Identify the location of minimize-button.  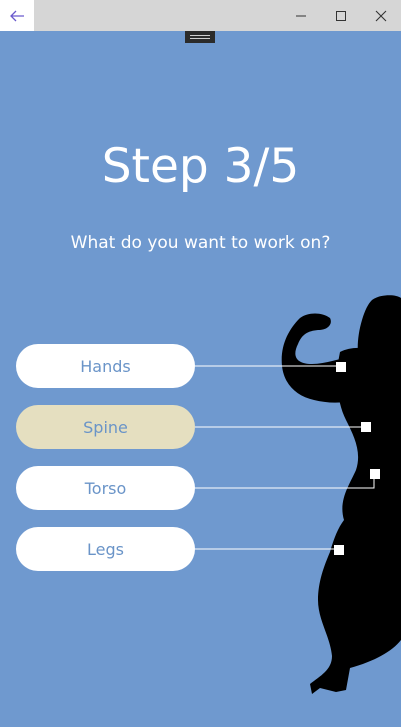
(301, 15).